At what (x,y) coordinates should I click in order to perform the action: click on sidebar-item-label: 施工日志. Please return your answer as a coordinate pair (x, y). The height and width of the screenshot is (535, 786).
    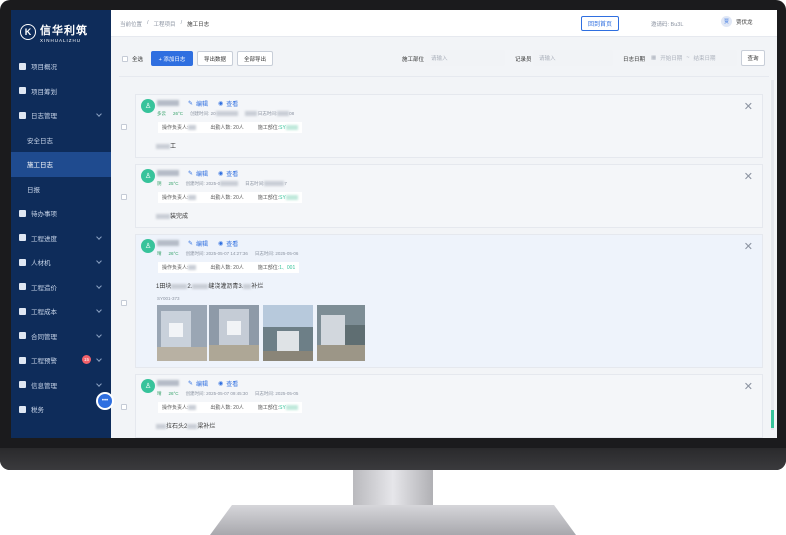
    Looking at the image, I should click on (40, 166).